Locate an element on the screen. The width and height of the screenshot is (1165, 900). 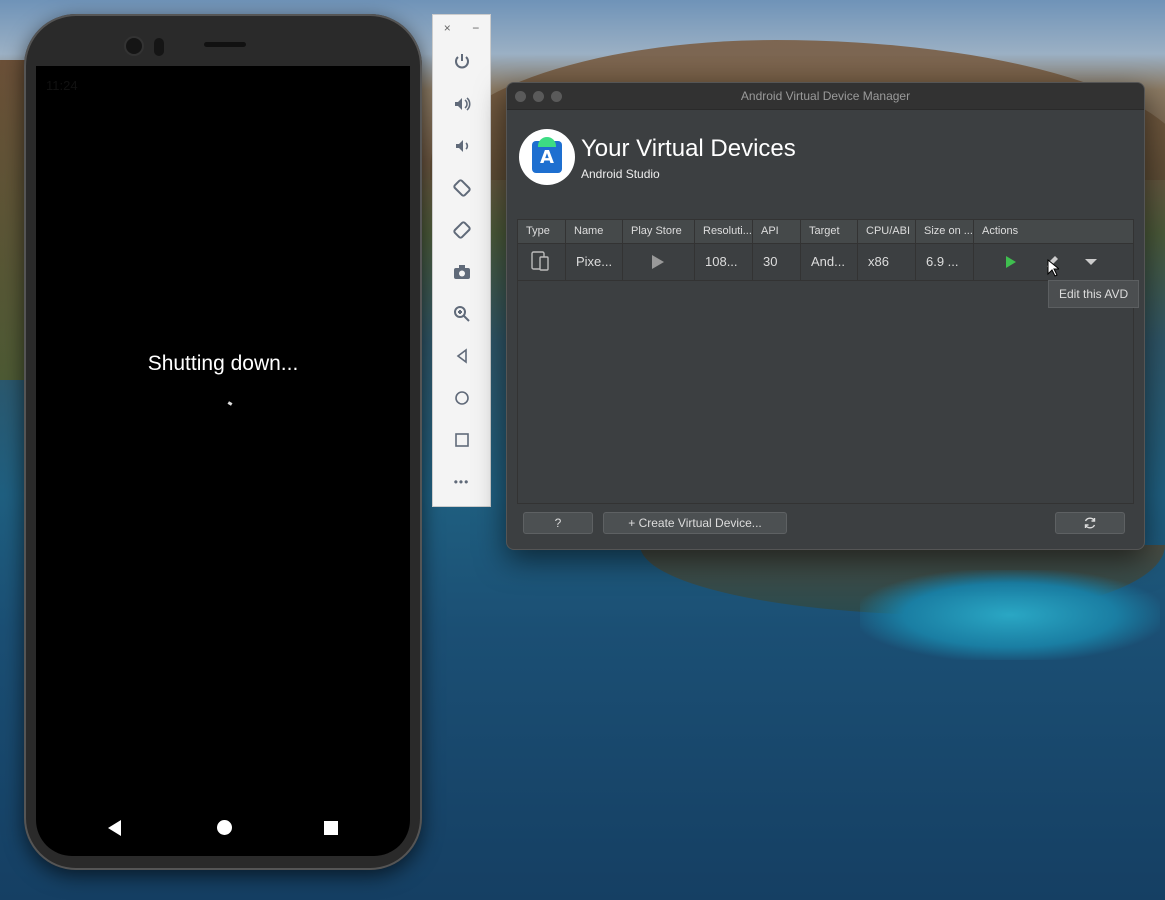
overview-square-icon is located at coordinates (461, 440).